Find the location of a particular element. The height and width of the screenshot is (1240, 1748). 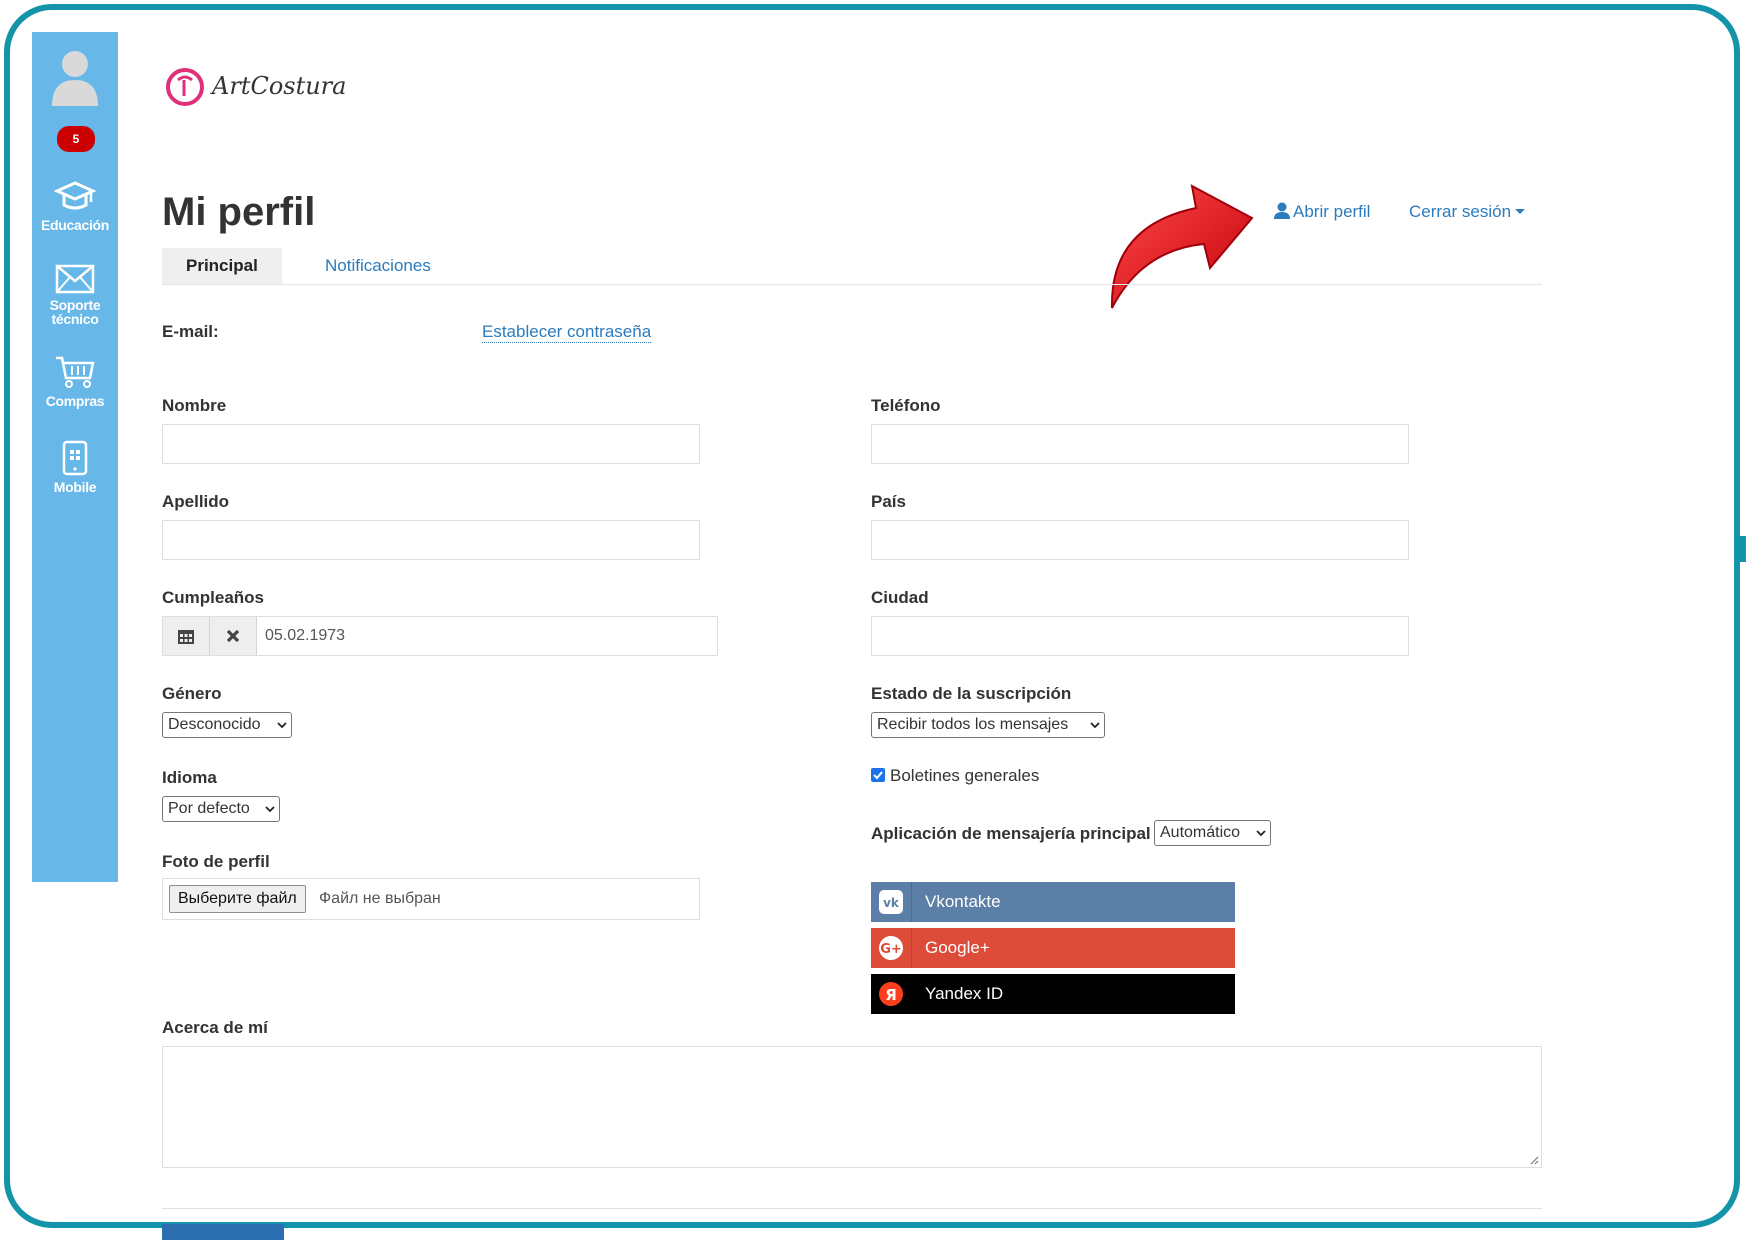

tab-principal: Principal is located at coordinates (222, 266).